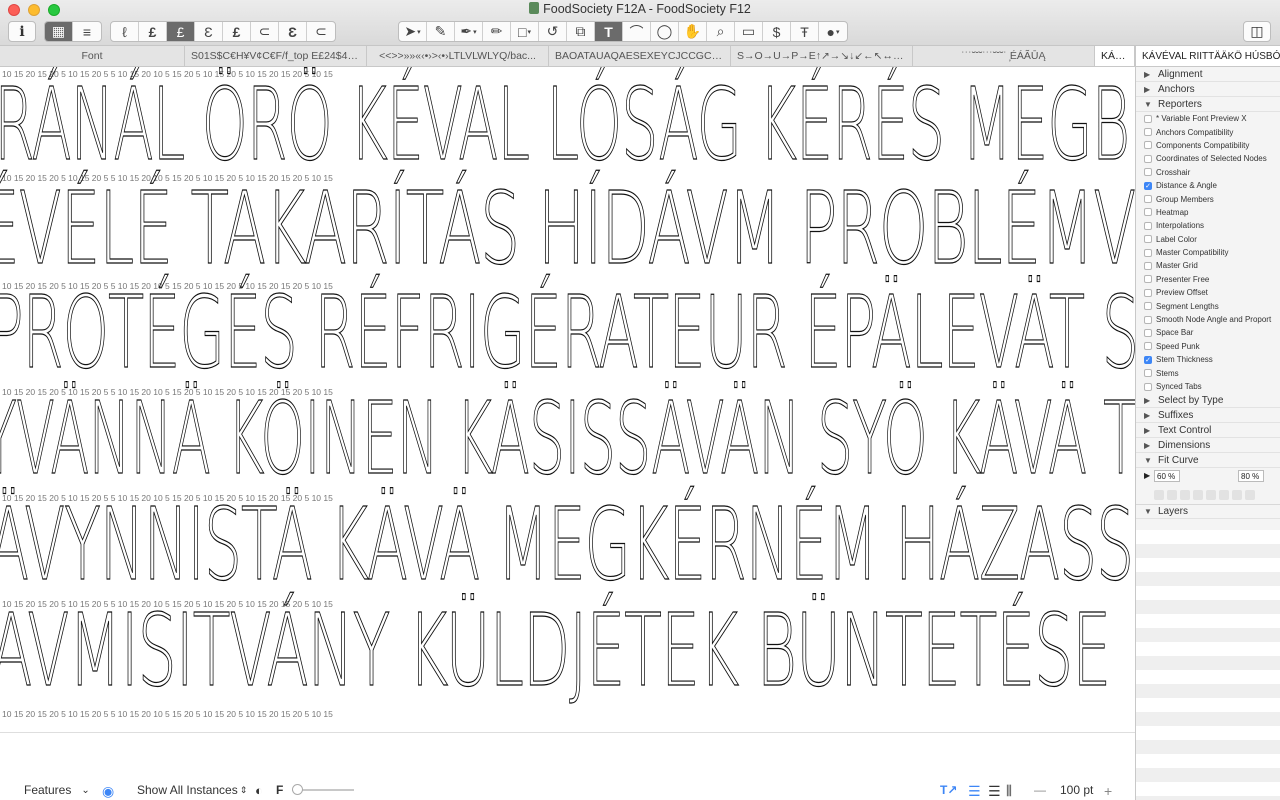  I want to click on section-fit-curve: ▼ Fit Curve, so click(1208, 461).